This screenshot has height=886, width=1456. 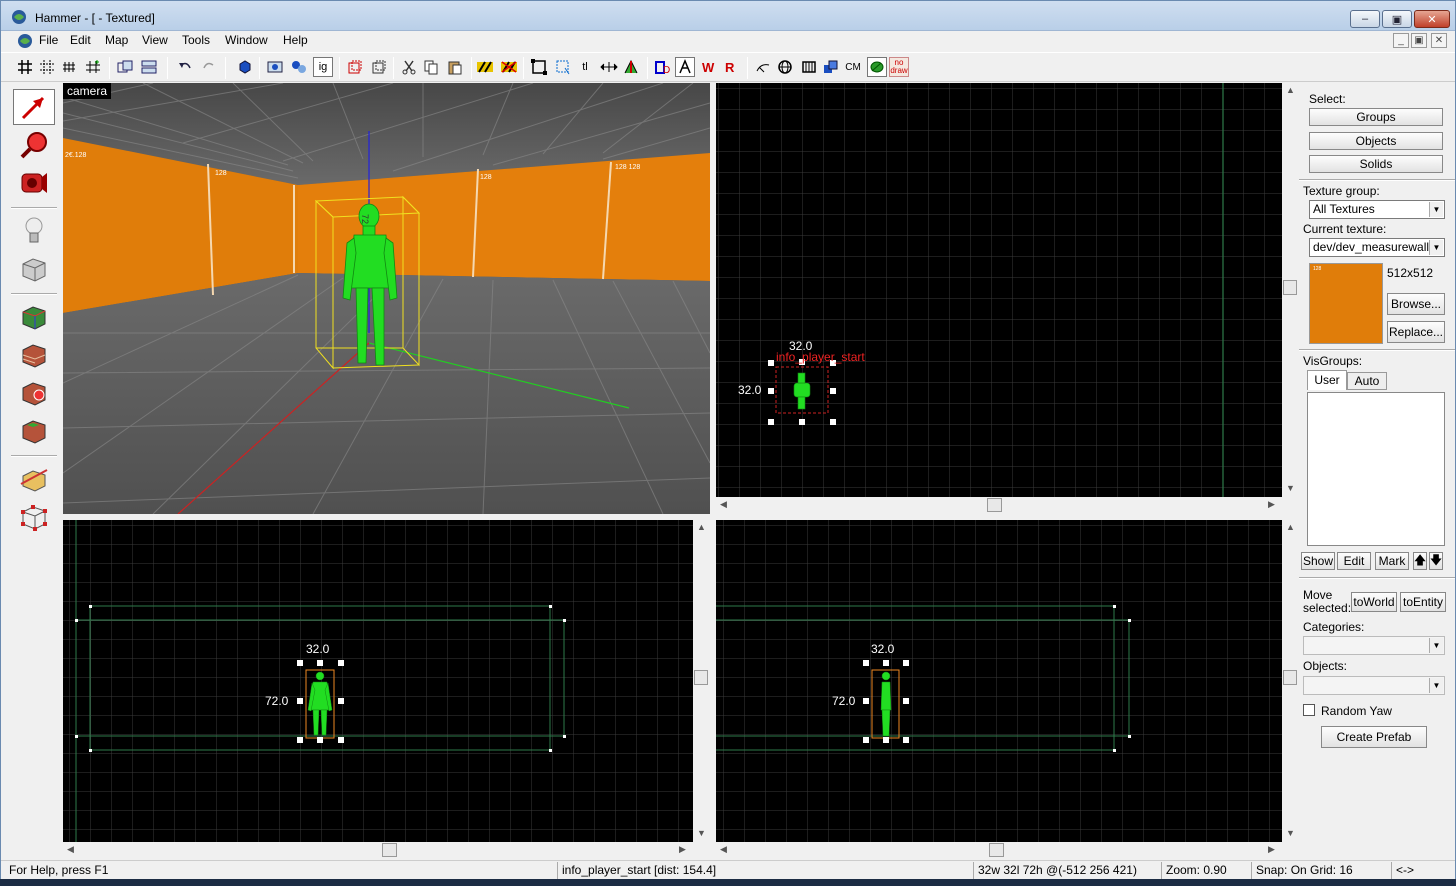 I want to click on hazard-icon, so click(x=485, y=67).